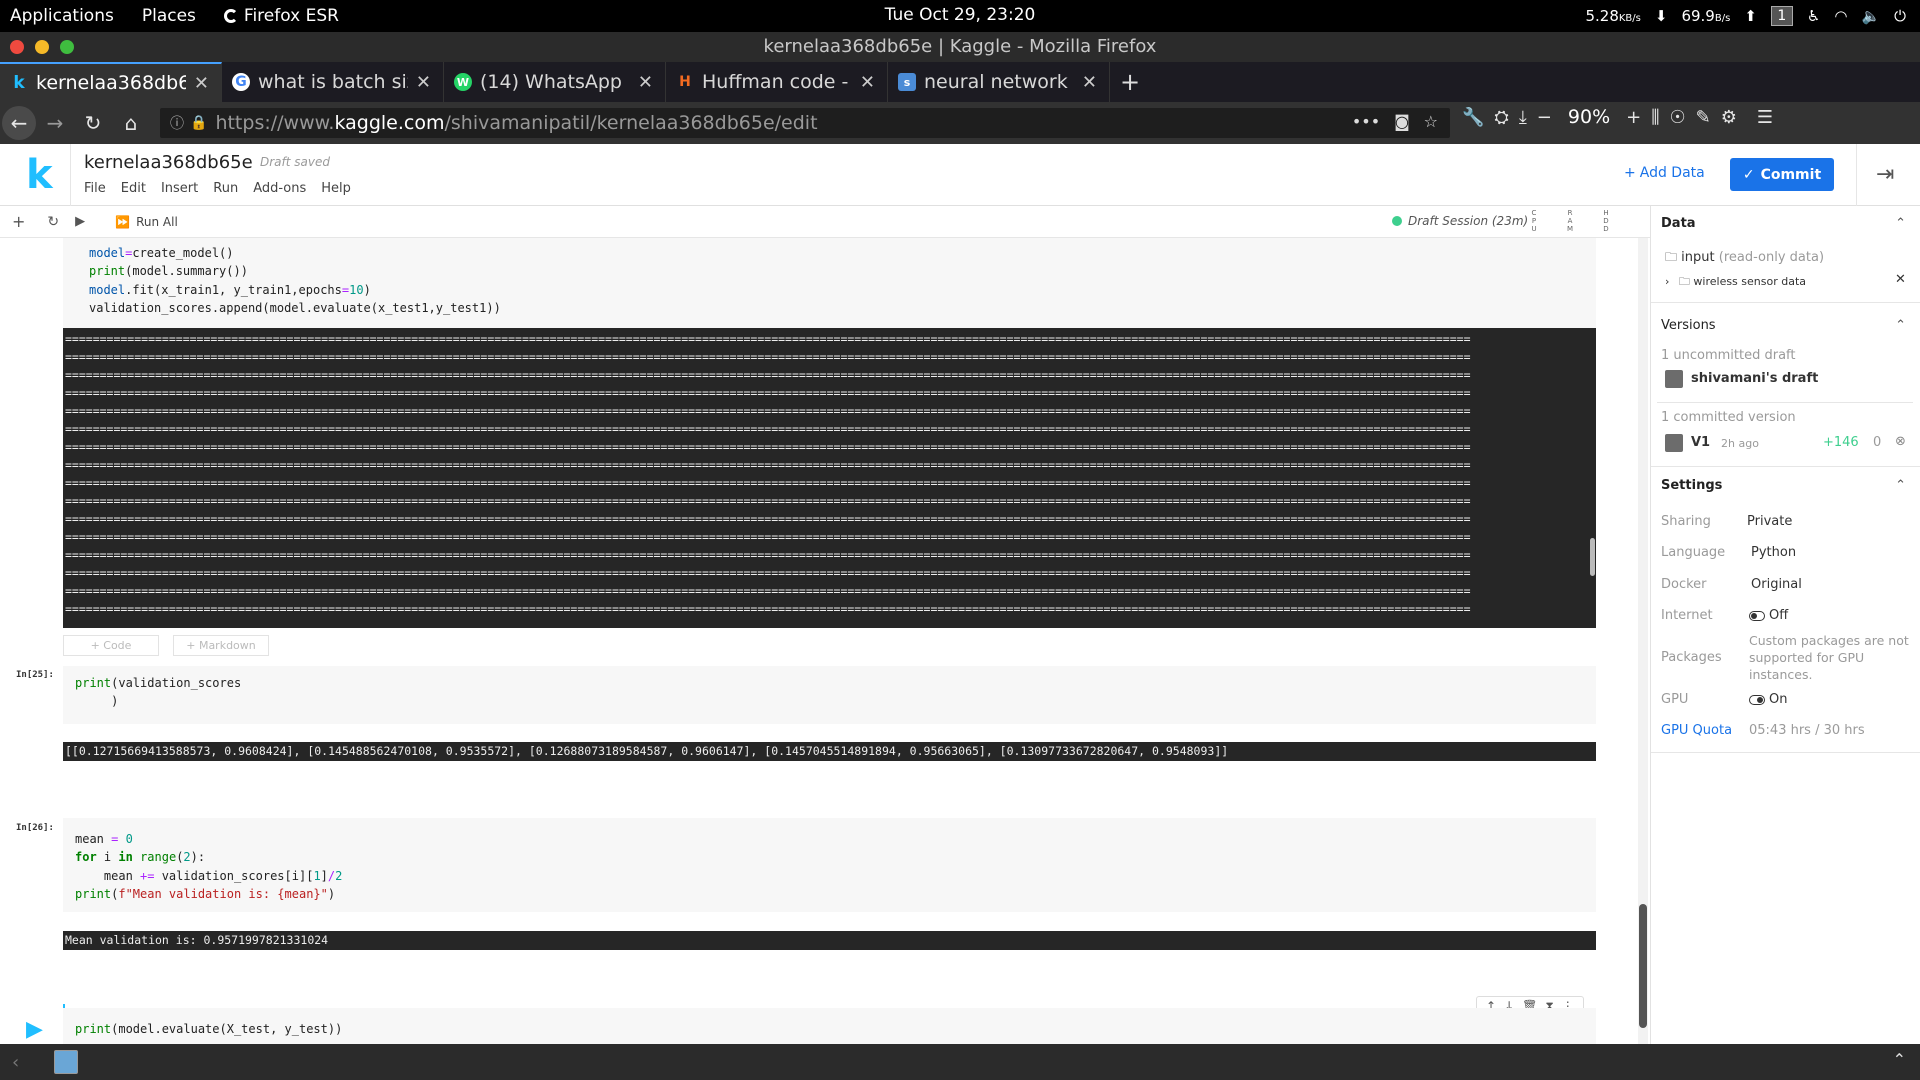  What do you see at coordinates (131, 123) in the screenshot?
I see `home-button: ⌂` at bounding box center [131, 123].